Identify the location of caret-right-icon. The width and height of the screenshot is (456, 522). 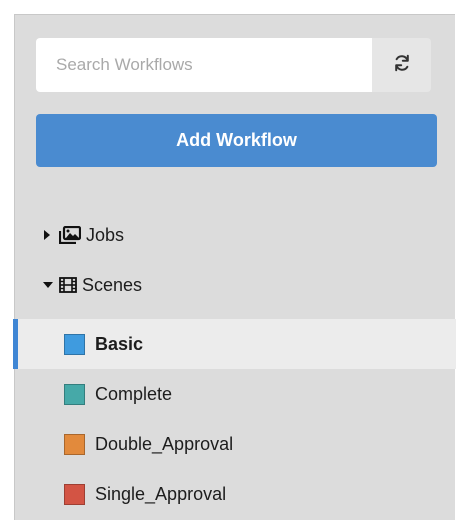
(51, 235).